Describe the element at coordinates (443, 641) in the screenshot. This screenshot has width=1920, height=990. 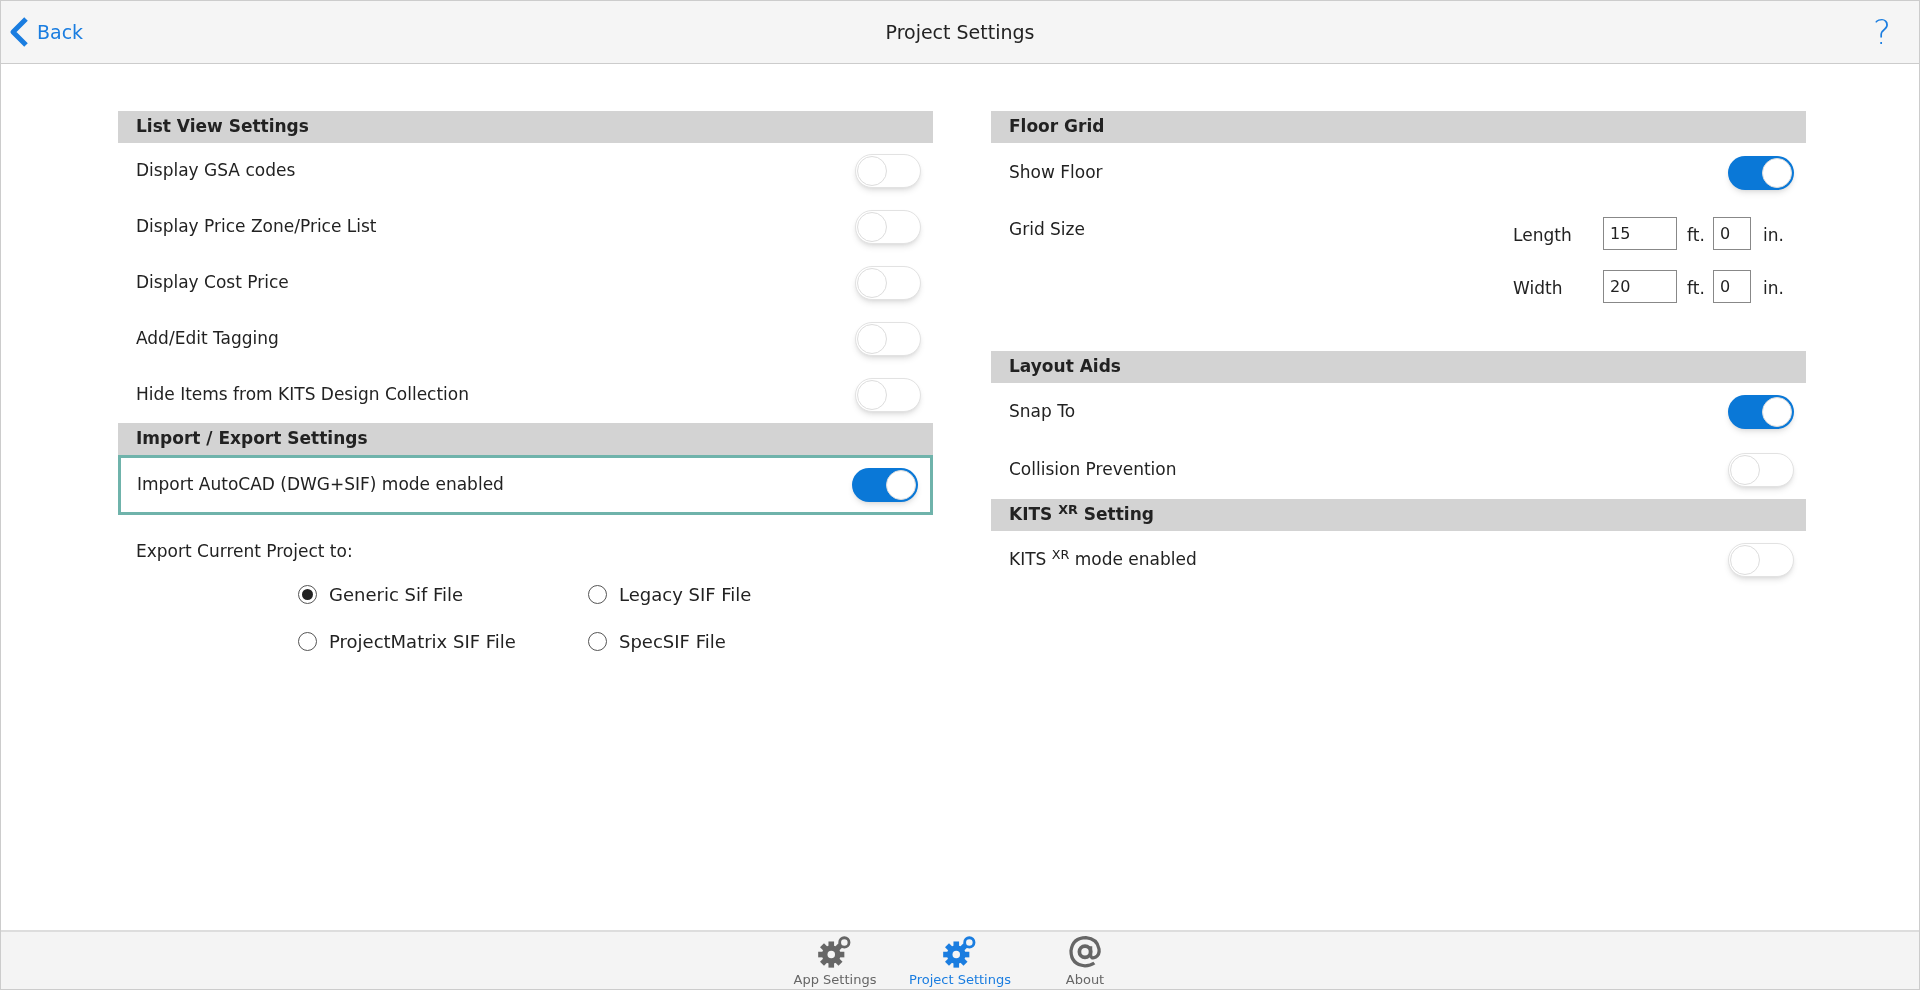
I see `radio-option: ProjectMatrix SIF File` at that location.